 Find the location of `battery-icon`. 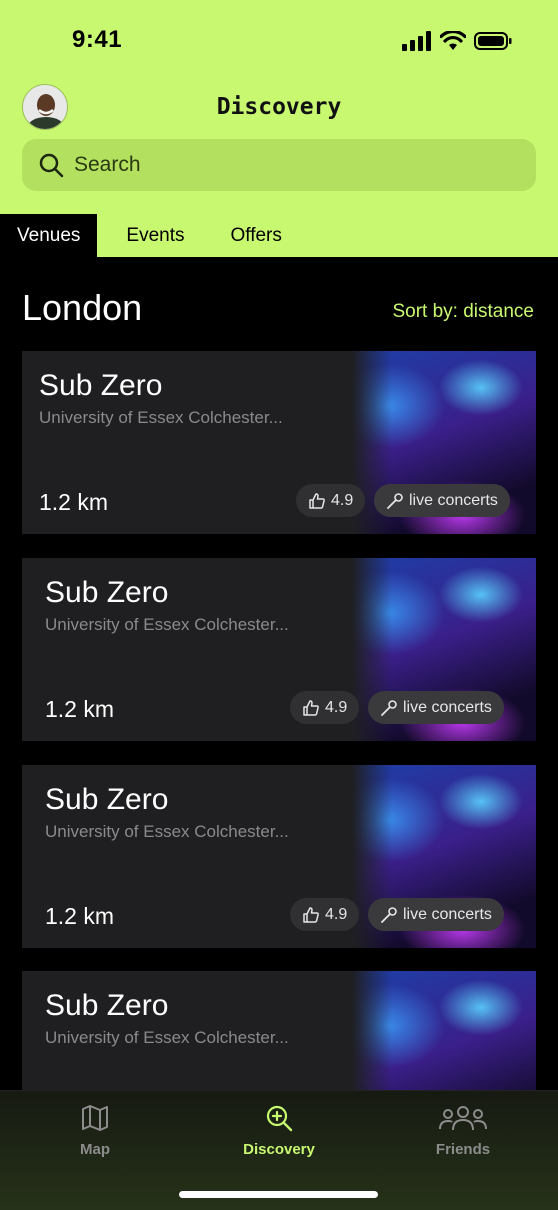

battery-icon is located at coordinates (493, 41).